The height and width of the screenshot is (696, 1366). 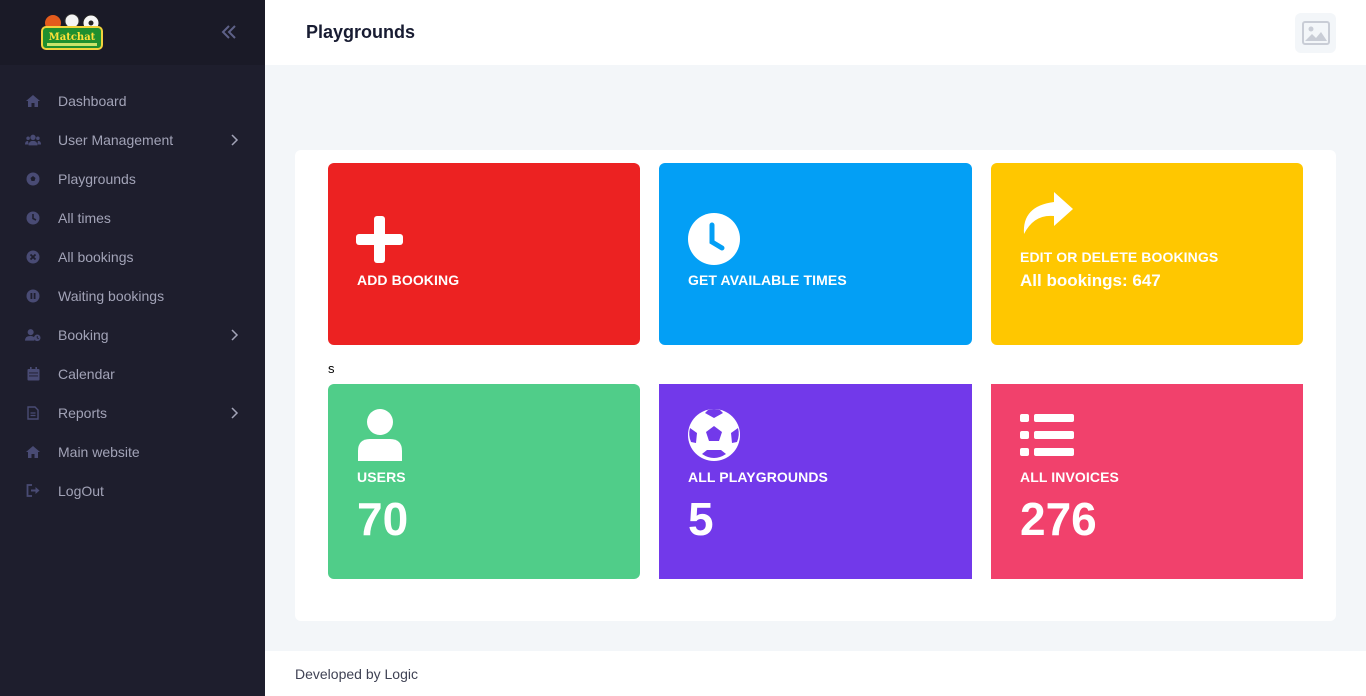 I want to click on add-booking-tile: ADD BOOKING, so click(x=484, y=254).